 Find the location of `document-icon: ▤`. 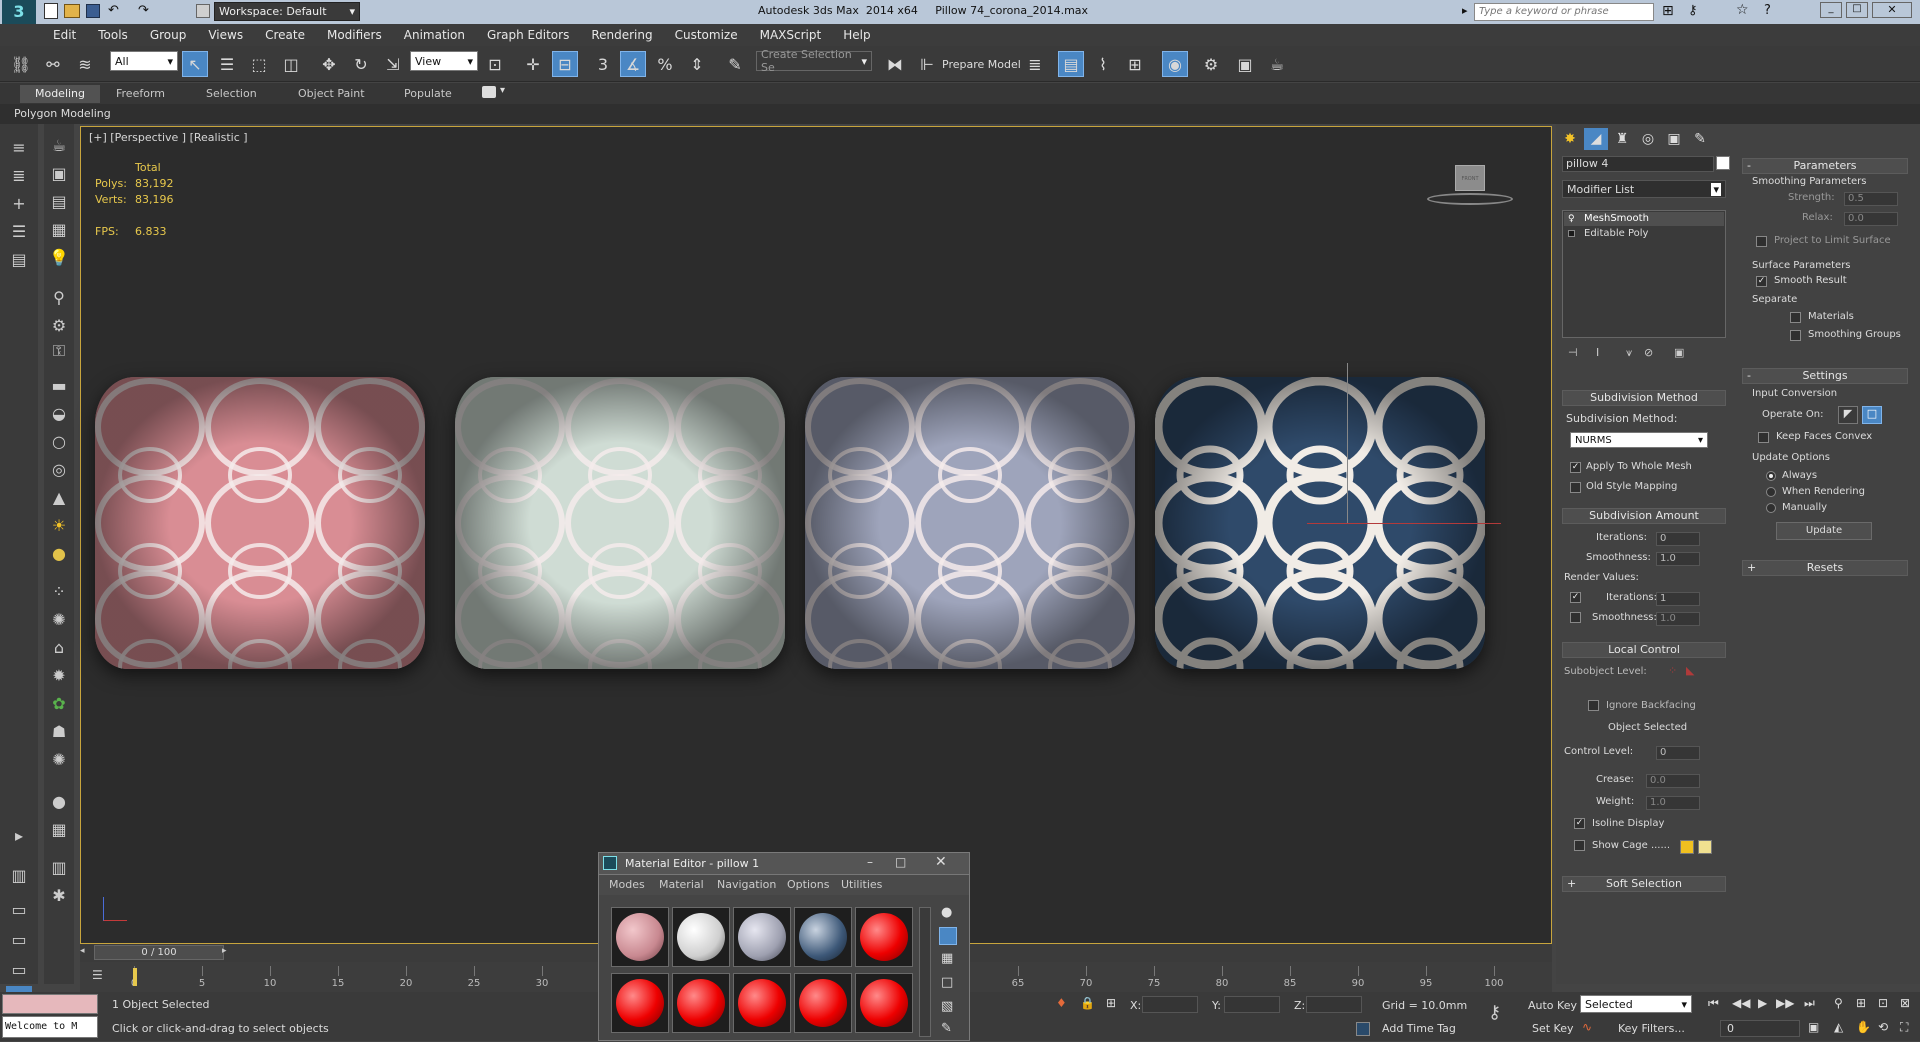

document-icon: ▤ is located at coordinates (59, 201).